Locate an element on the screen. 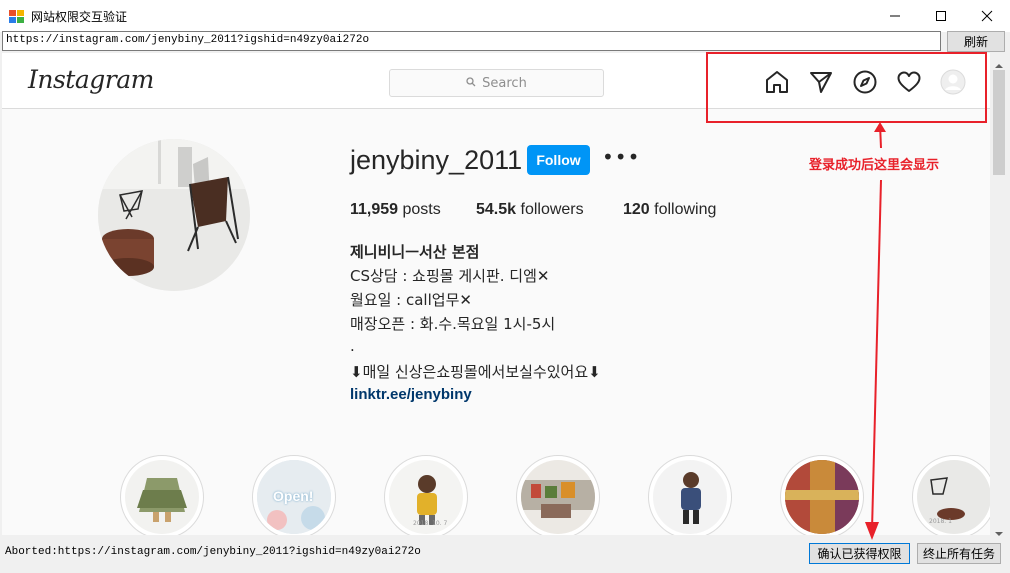 The width and height of the screenshot is (1010, 573). more-options-icon: ••• is located at coordinates (620, 158).